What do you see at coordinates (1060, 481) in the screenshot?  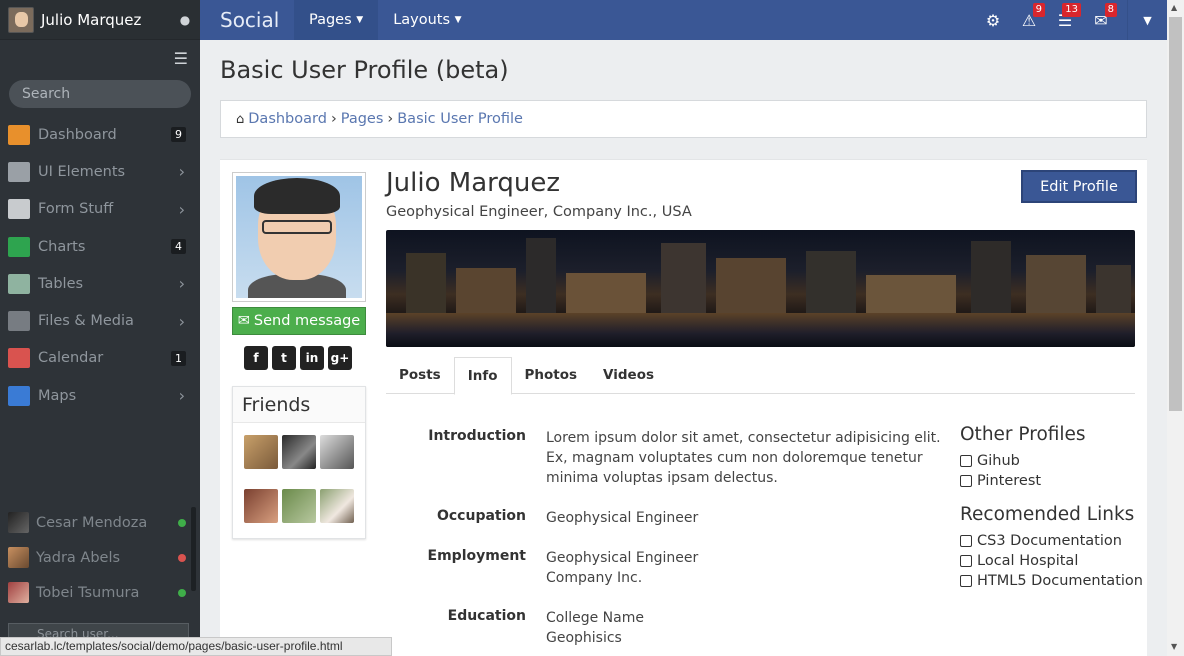 I see `pinterest-link: Pinterest` at bounding box center [1060, 481].